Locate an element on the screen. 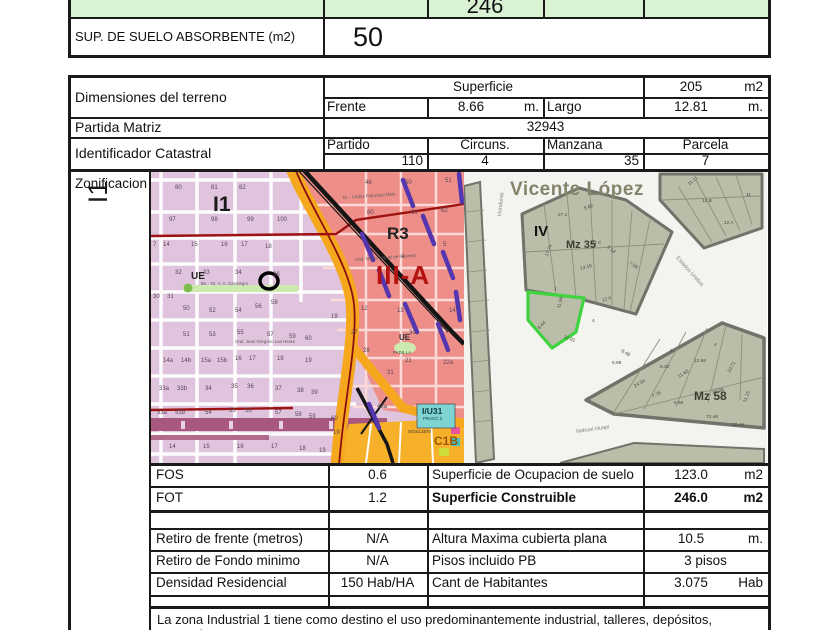 The height and width of the screenshot is (630, 840). dimensiones-label: Dimensiones del terreno is located at coordinates (151, 97).